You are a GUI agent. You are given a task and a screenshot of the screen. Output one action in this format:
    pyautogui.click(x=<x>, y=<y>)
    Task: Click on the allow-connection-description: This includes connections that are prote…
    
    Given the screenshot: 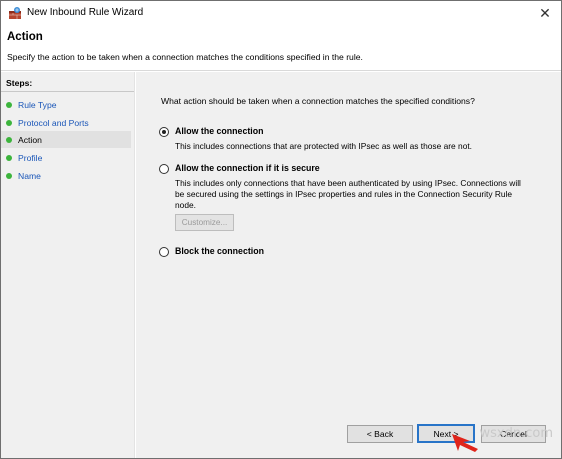 What is the action you would take?
    pyautogui.click(x=324, y=146)
    